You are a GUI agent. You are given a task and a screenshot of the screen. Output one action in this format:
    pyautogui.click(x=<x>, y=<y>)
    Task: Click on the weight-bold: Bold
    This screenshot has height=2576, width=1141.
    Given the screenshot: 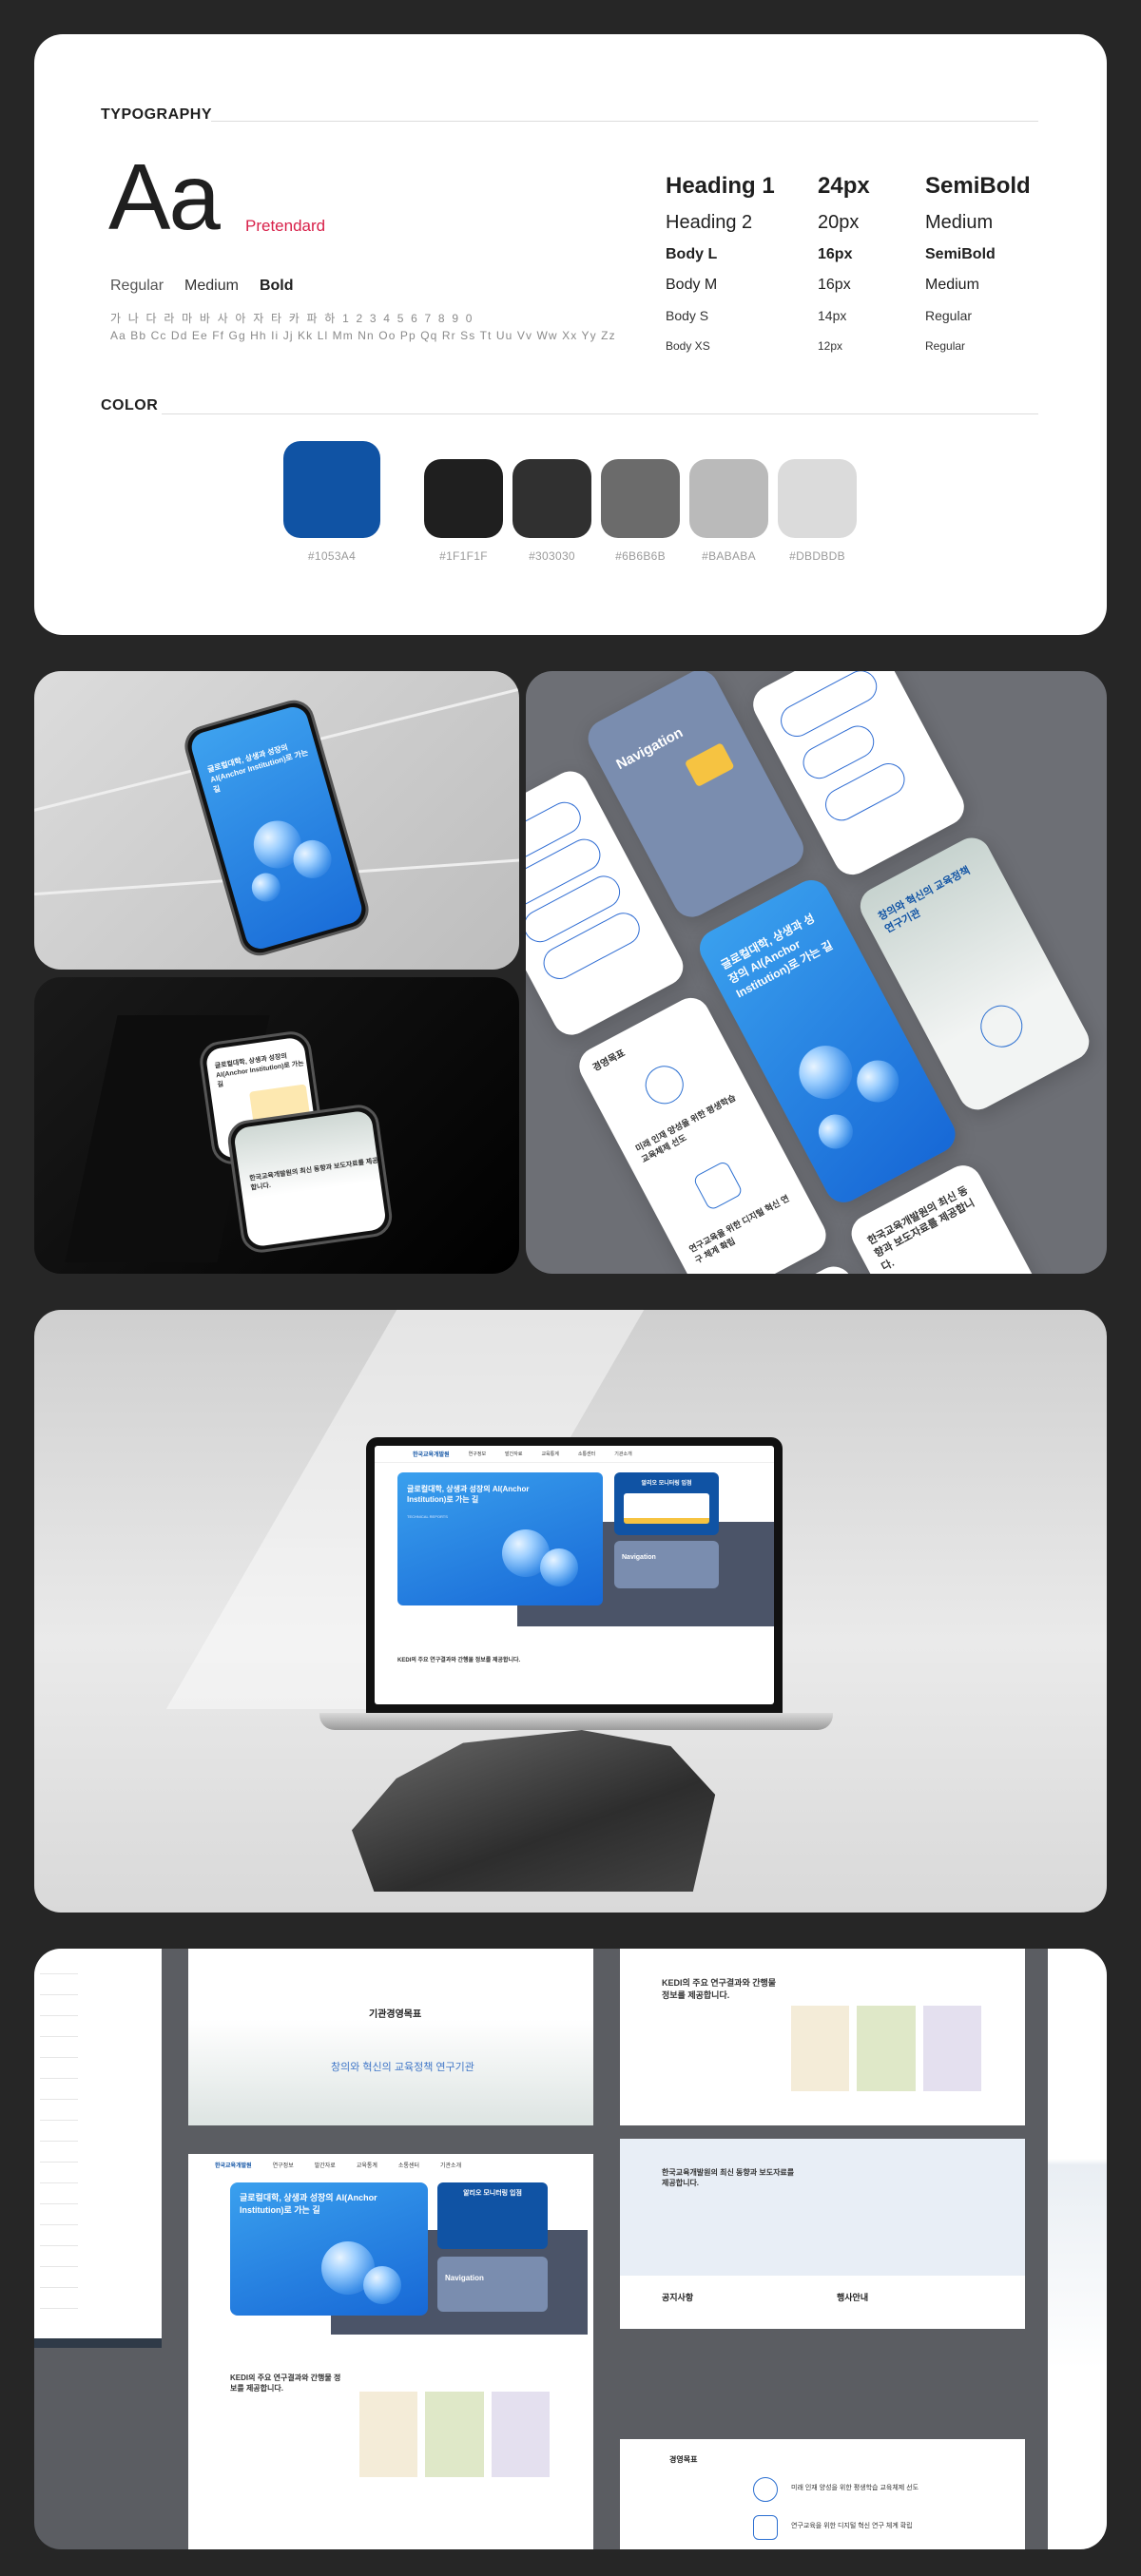 What is the action you would take?
    pyautogui.click(x=276, y=286)
    